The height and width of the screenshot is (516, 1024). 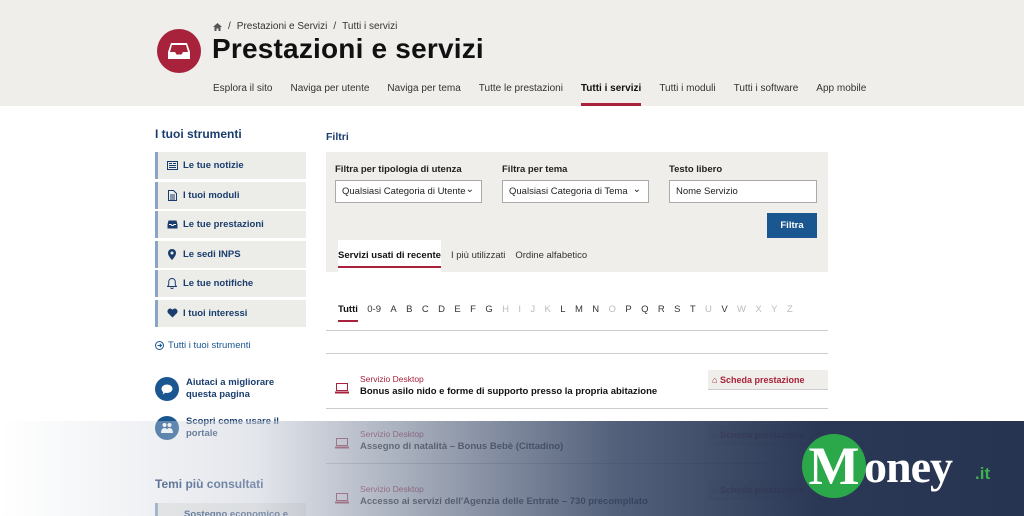 I want to click on letter-0-9: 0-9, so click(x=374, y=311).